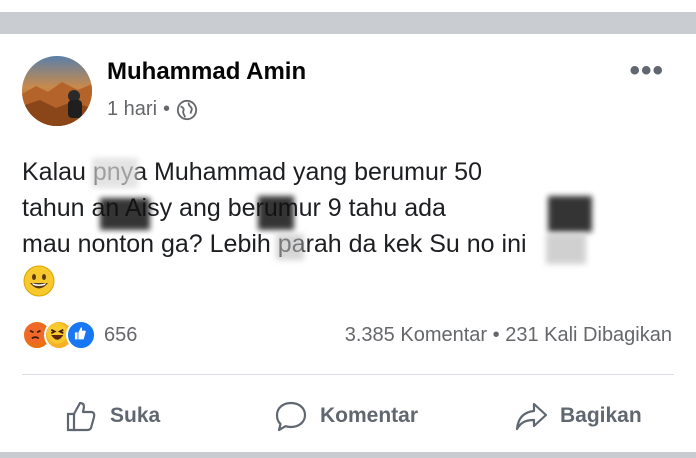 The image size is (696, 458). I want to click on like-button: Suka, so click(112, 416).